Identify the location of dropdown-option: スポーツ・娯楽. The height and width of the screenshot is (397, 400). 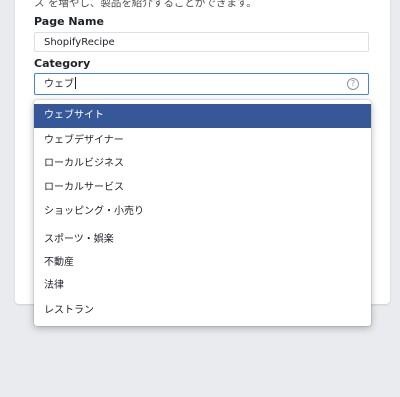
(202, 240).